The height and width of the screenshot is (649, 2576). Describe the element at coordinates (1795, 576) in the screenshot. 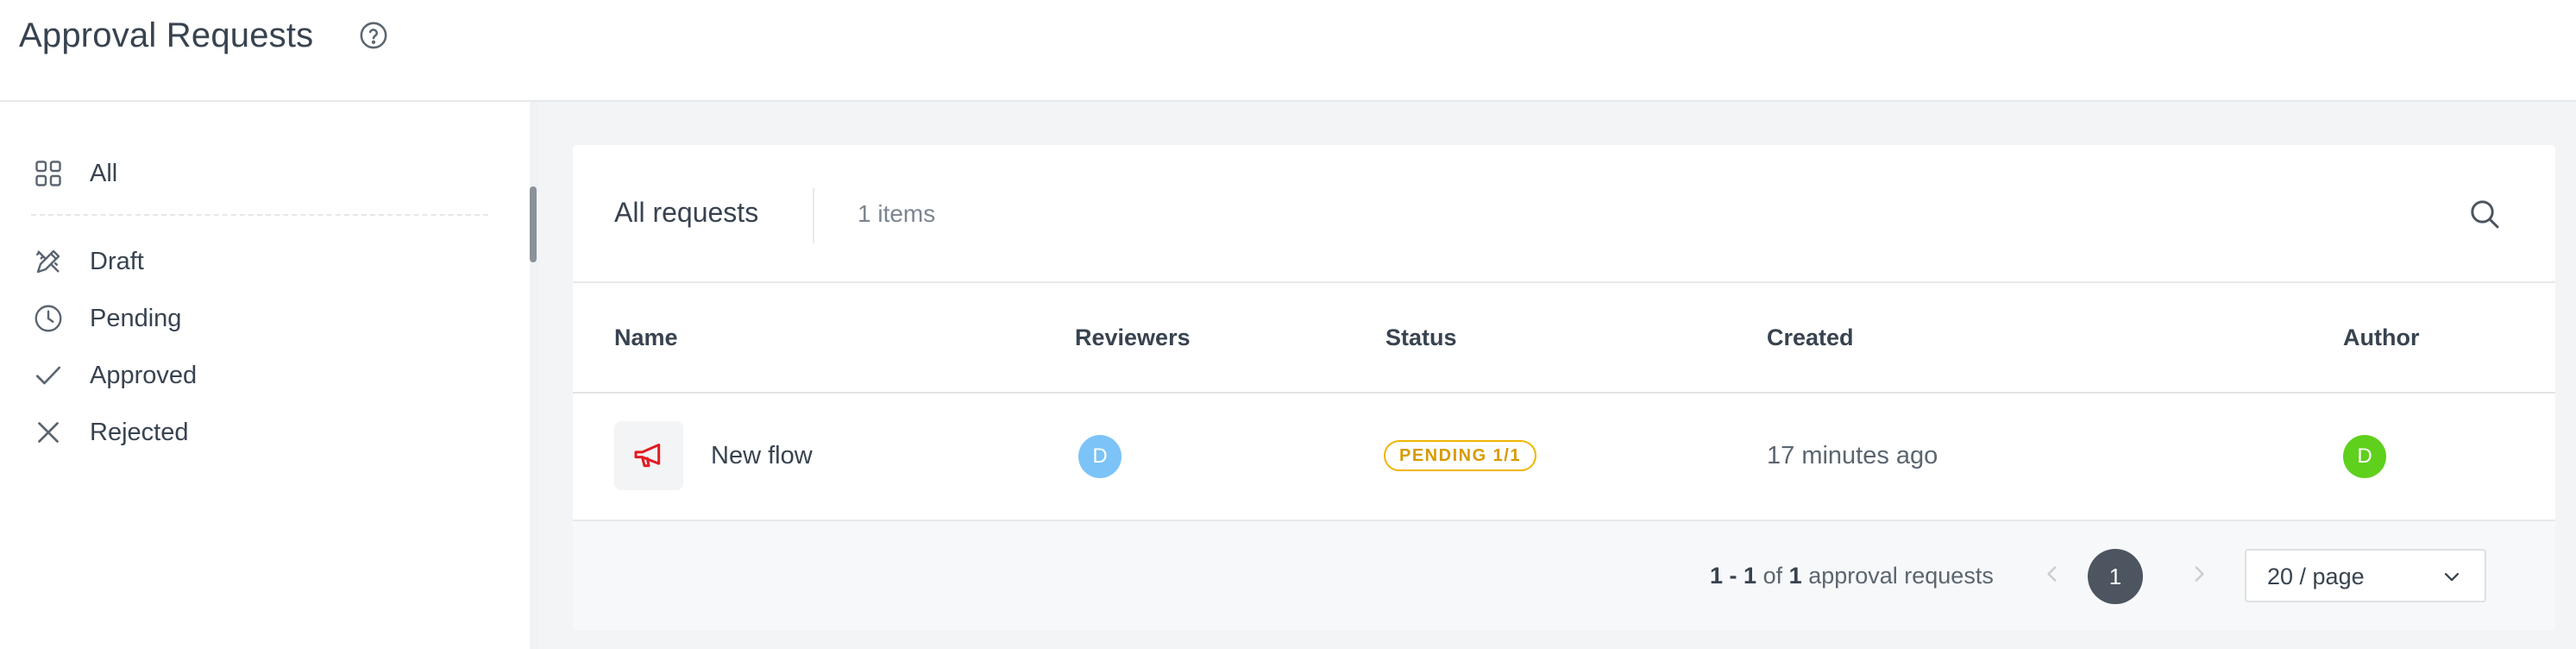

I see `range-total: 1` at that location.